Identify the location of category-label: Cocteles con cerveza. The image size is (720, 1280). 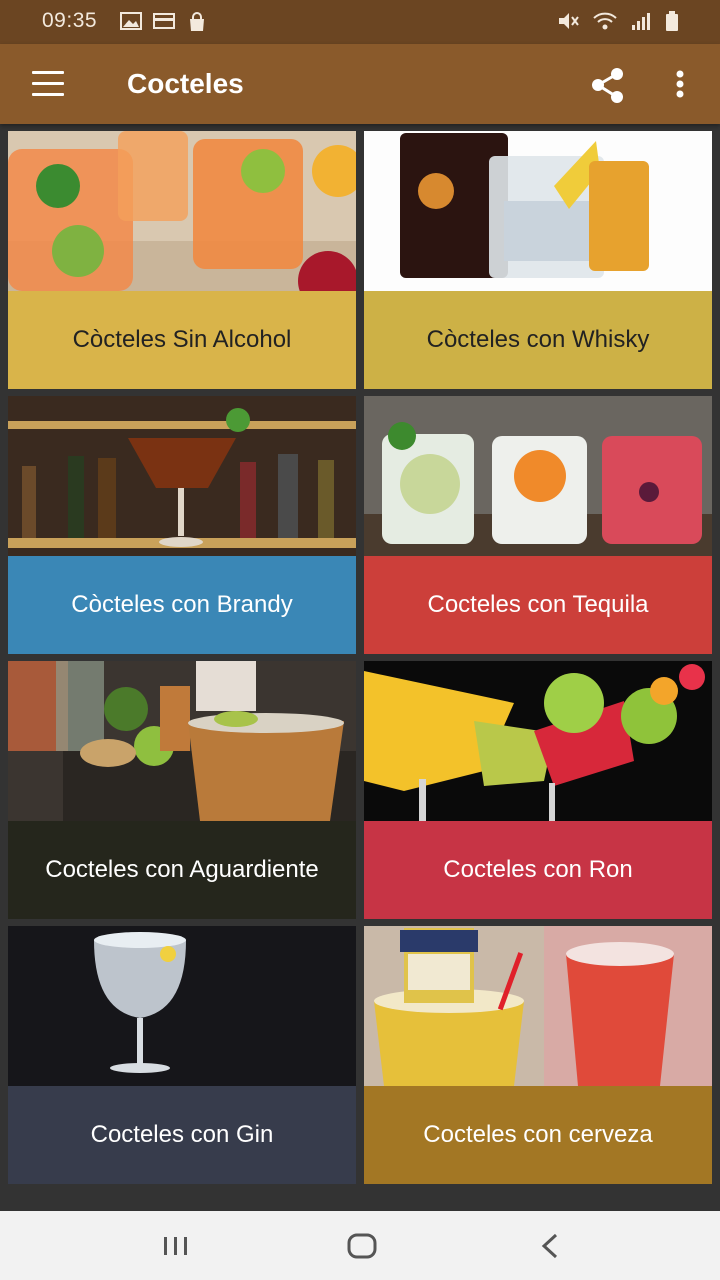
(538, 1135).